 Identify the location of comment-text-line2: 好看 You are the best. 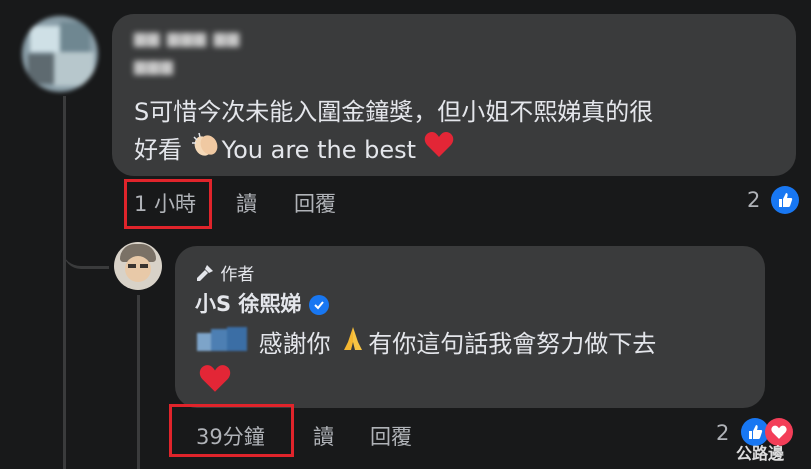
(294, 150).